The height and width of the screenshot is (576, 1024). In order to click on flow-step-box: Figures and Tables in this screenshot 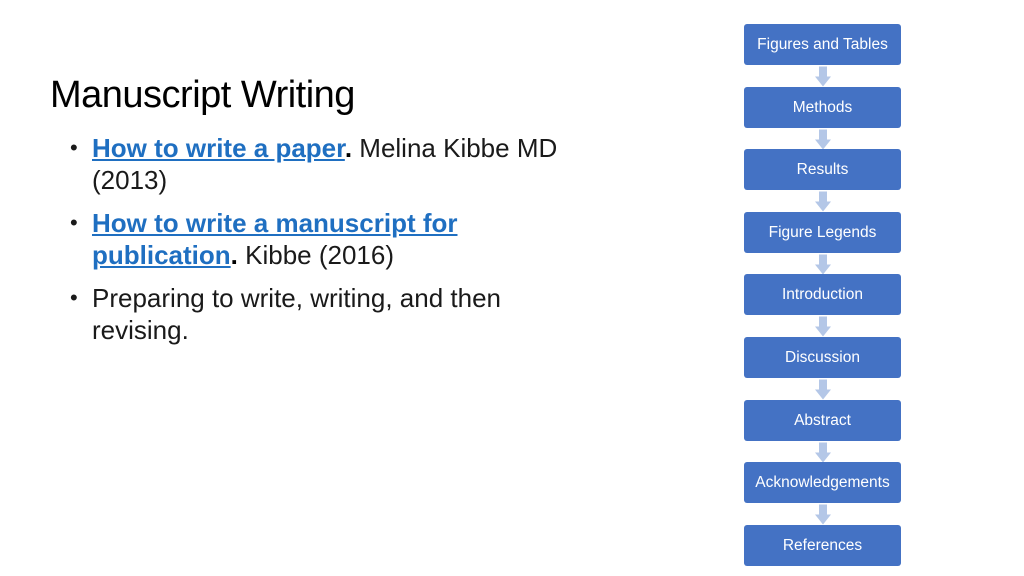, I will do `click(822, 44)`.